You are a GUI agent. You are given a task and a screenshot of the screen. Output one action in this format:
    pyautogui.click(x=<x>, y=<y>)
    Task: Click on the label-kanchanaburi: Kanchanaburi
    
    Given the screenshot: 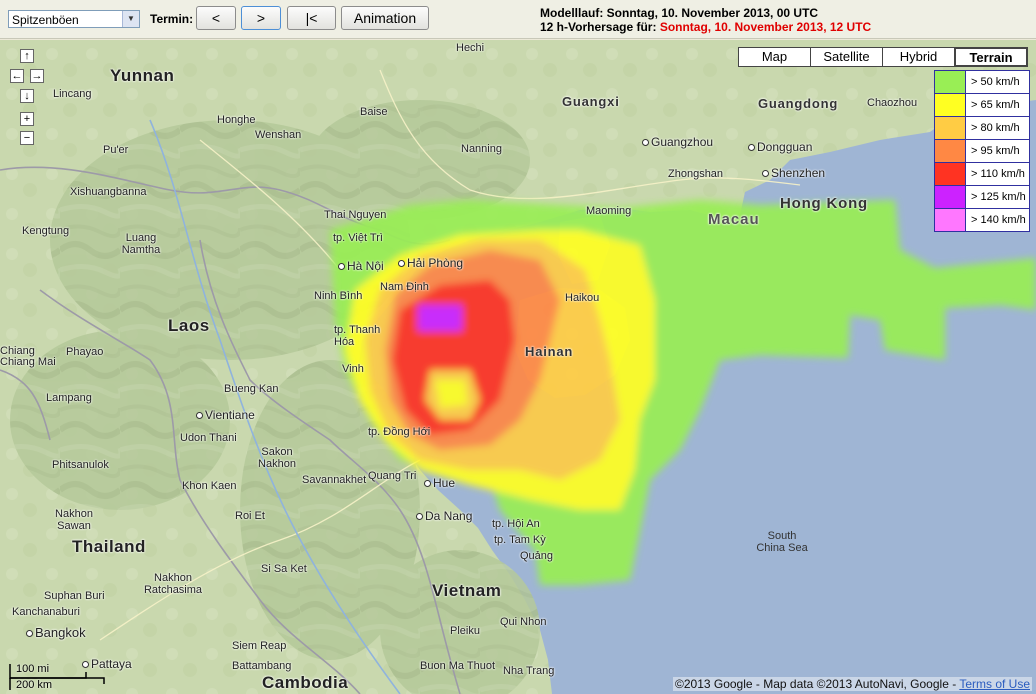 What is the action you would take?
    pyautogui.click(x=46, y=612)
    